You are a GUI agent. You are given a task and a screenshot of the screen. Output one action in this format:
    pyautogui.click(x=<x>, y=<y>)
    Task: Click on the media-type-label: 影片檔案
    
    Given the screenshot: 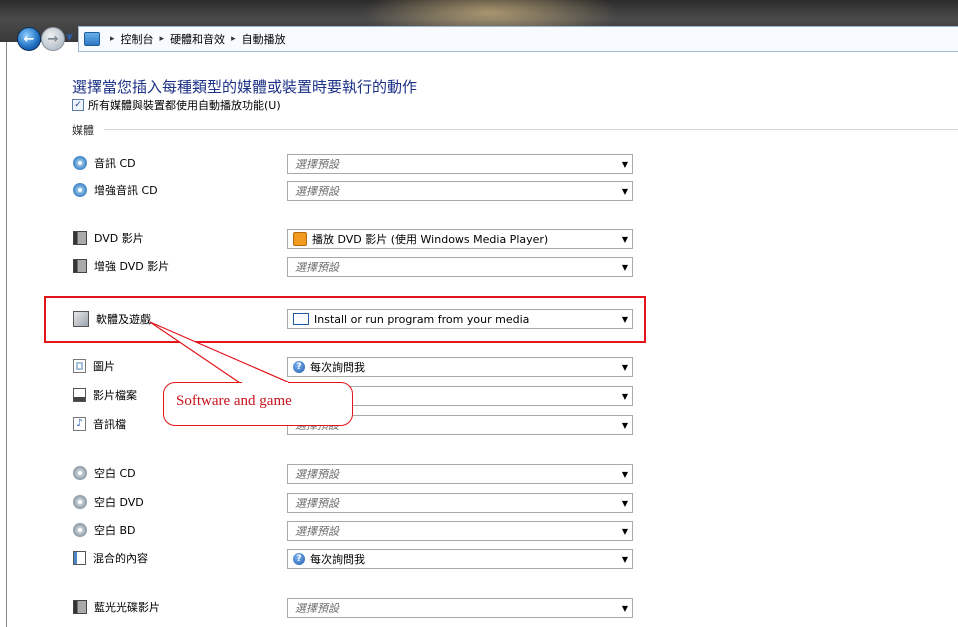 What is the action you would take?
    pyautogui.click(x=115, y=395)
    